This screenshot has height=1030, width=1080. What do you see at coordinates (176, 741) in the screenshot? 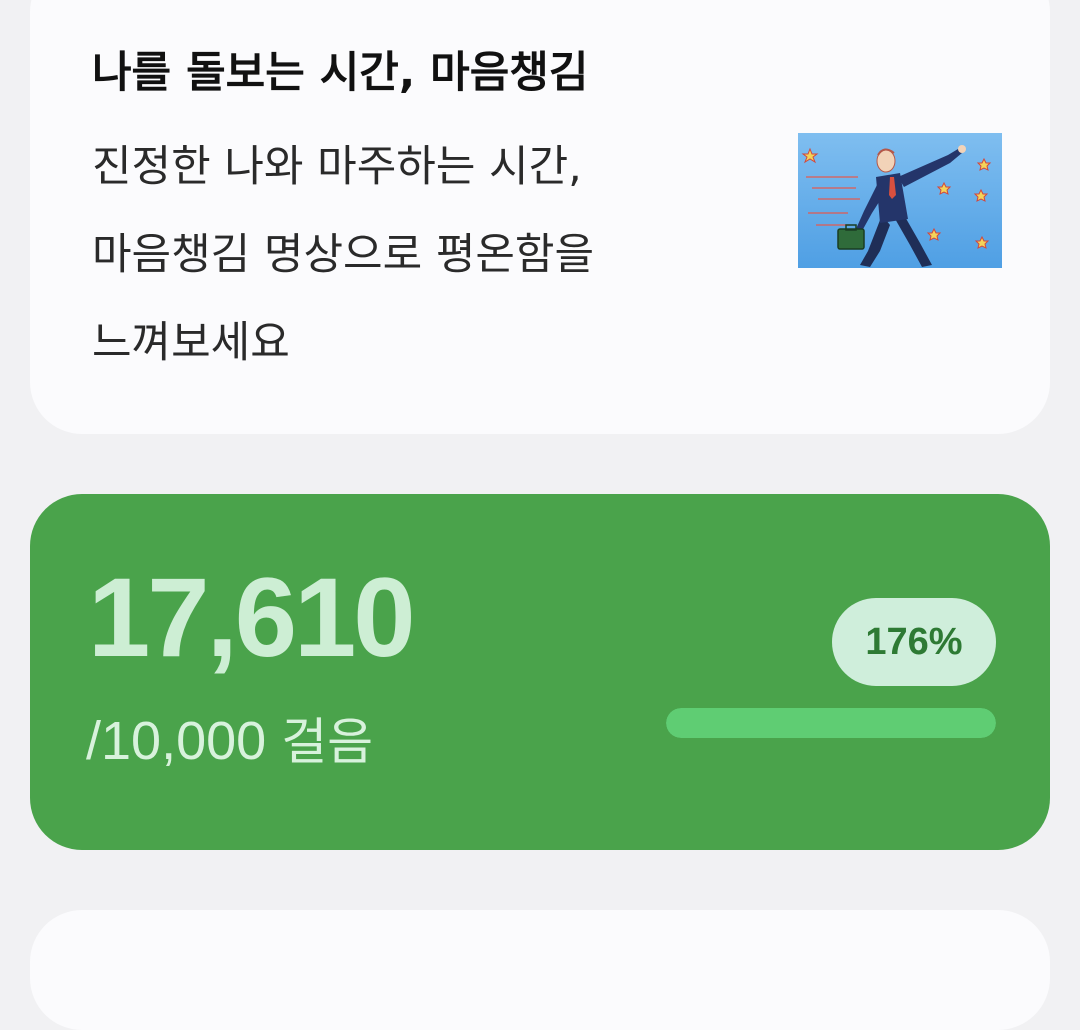
I see `step-goal-value: /10,000` at bounding box center [176, 741].